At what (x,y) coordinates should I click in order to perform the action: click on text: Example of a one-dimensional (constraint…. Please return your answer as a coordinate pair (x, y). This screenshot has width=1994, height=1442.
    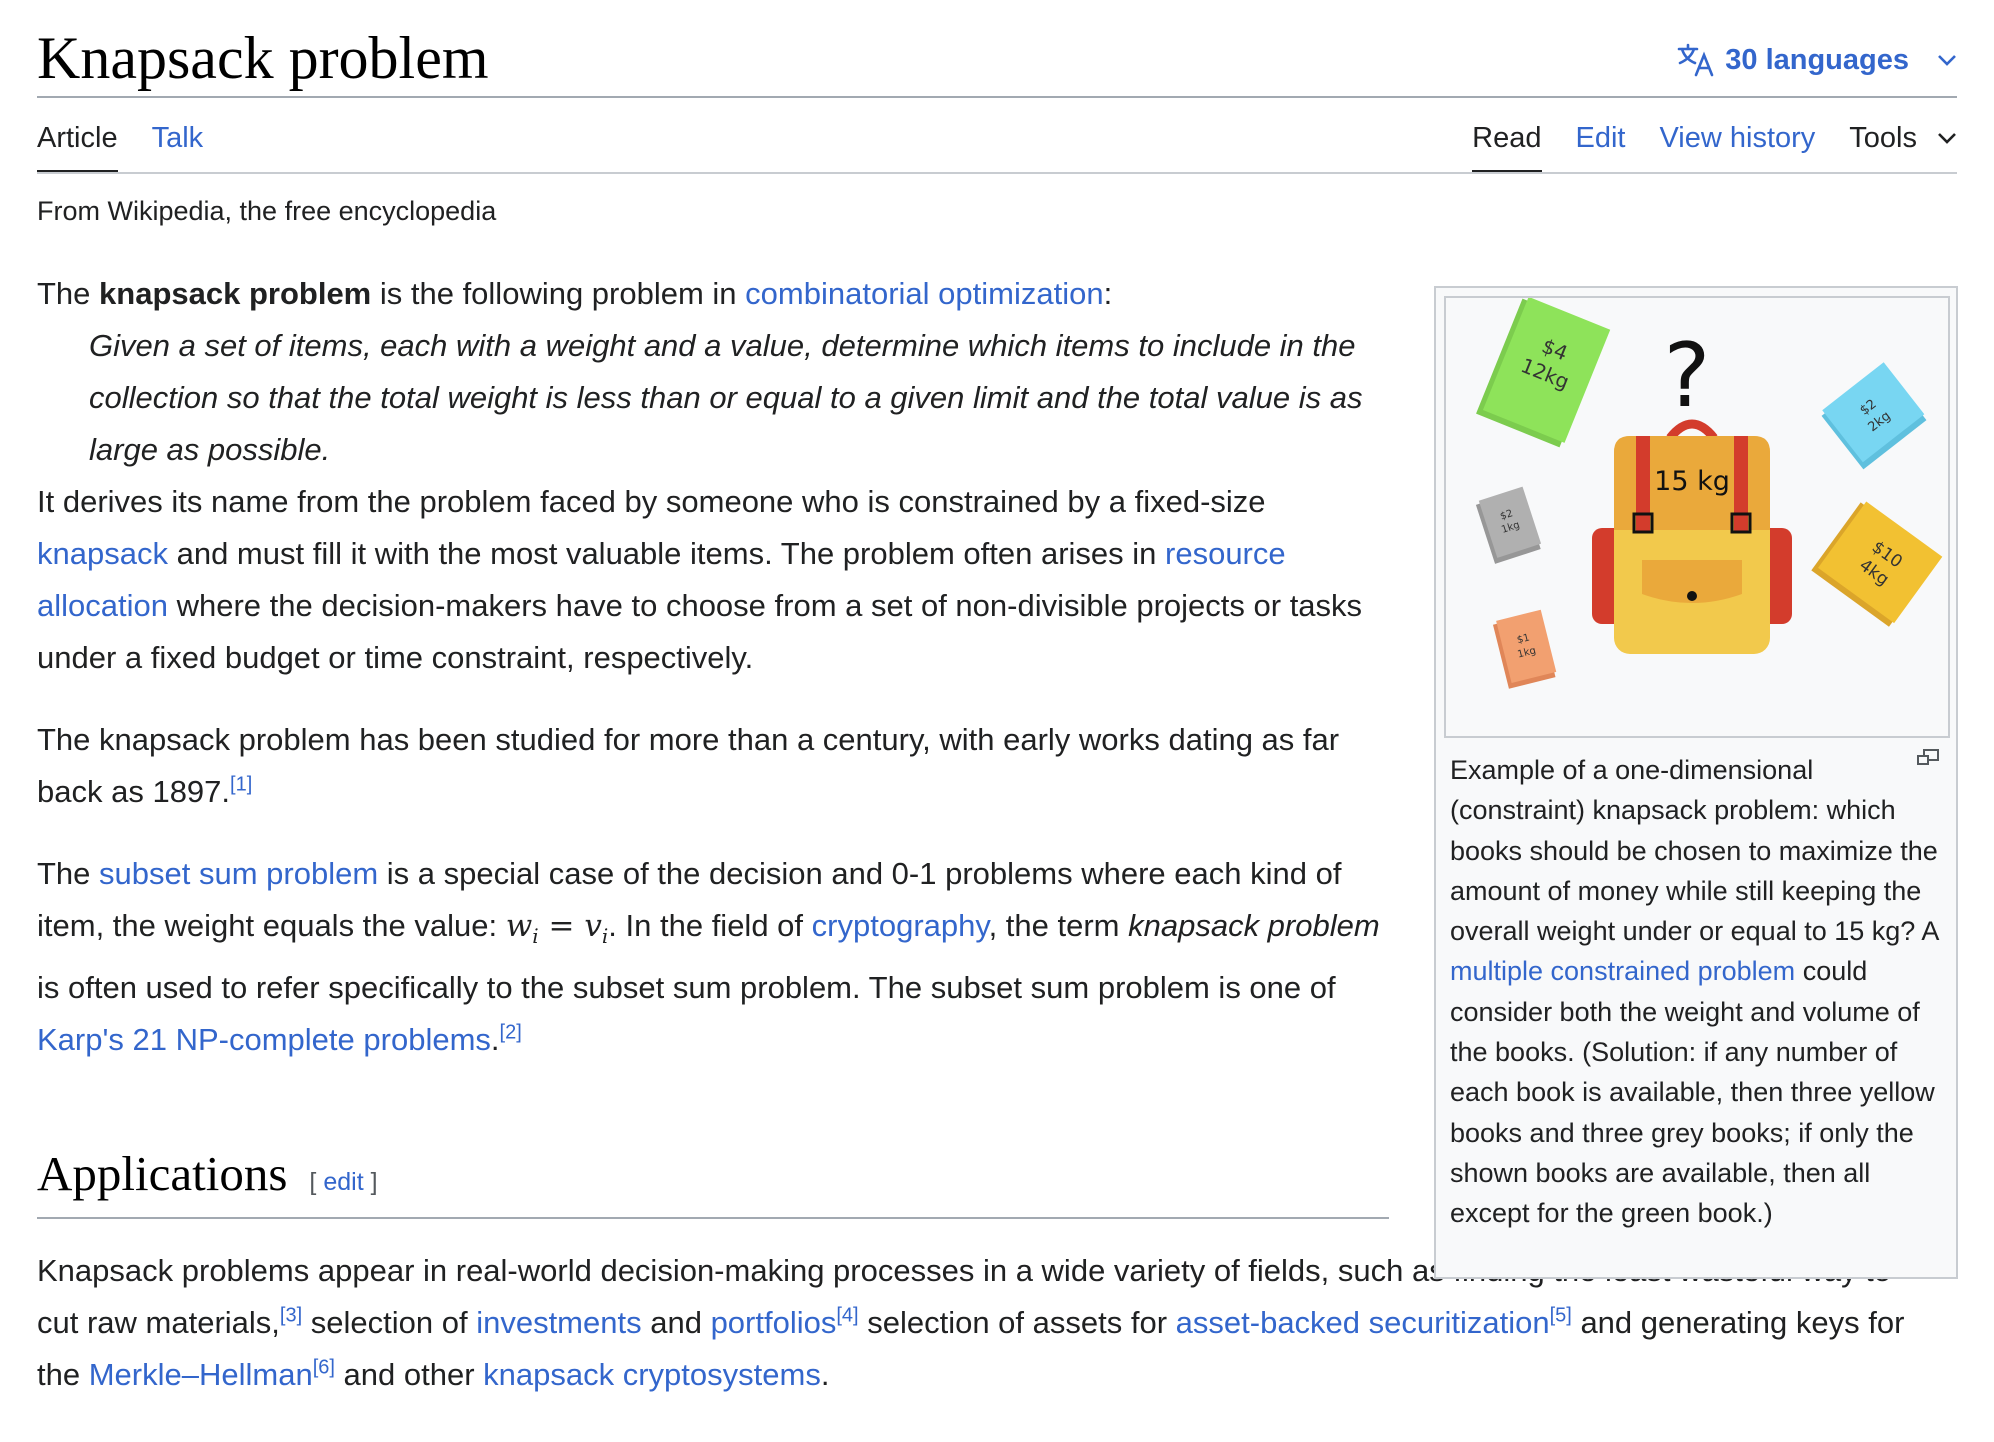
    Looking at the image, I should click on (1694, 851).